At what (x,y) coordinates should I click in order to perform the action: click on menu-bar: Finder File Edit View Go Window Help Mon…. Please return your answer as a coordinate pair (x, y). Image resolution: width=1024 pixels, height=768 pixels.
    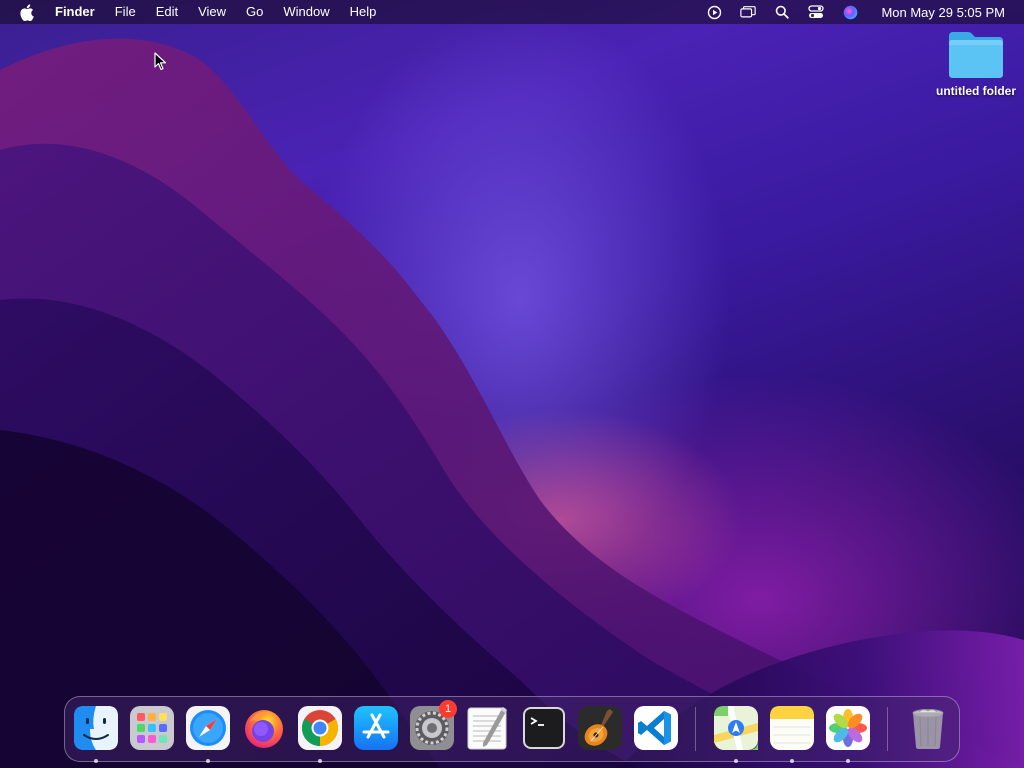
    Looking at the image, I should click on (512, 12).